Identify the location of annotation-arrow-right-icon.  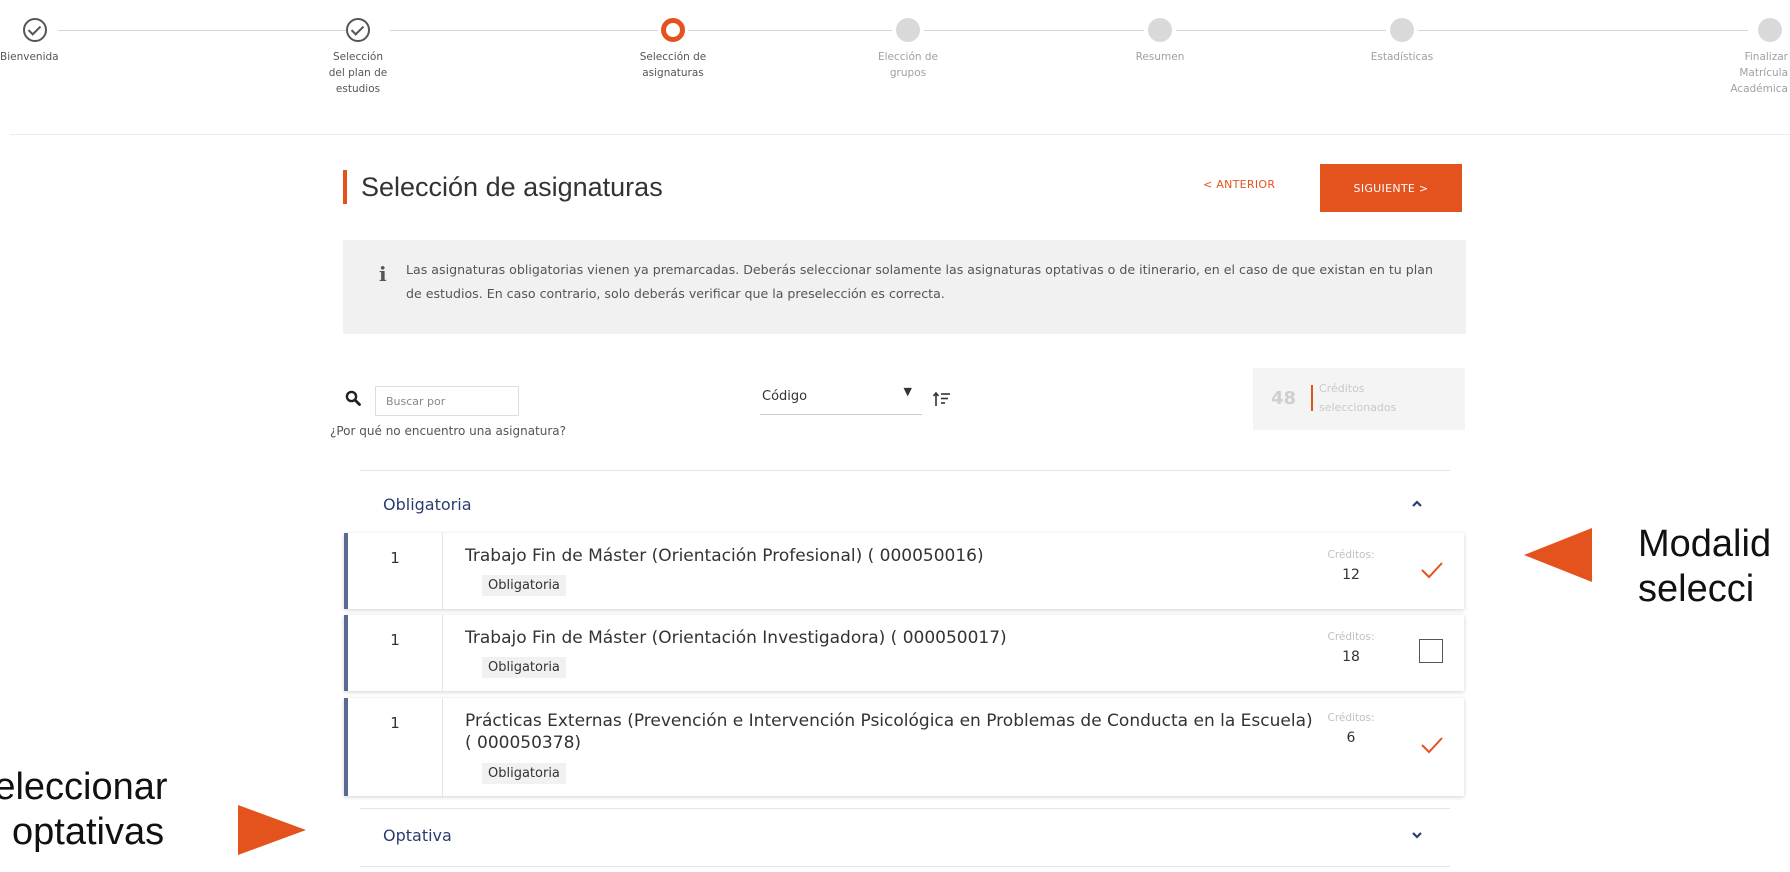
(272, 830).